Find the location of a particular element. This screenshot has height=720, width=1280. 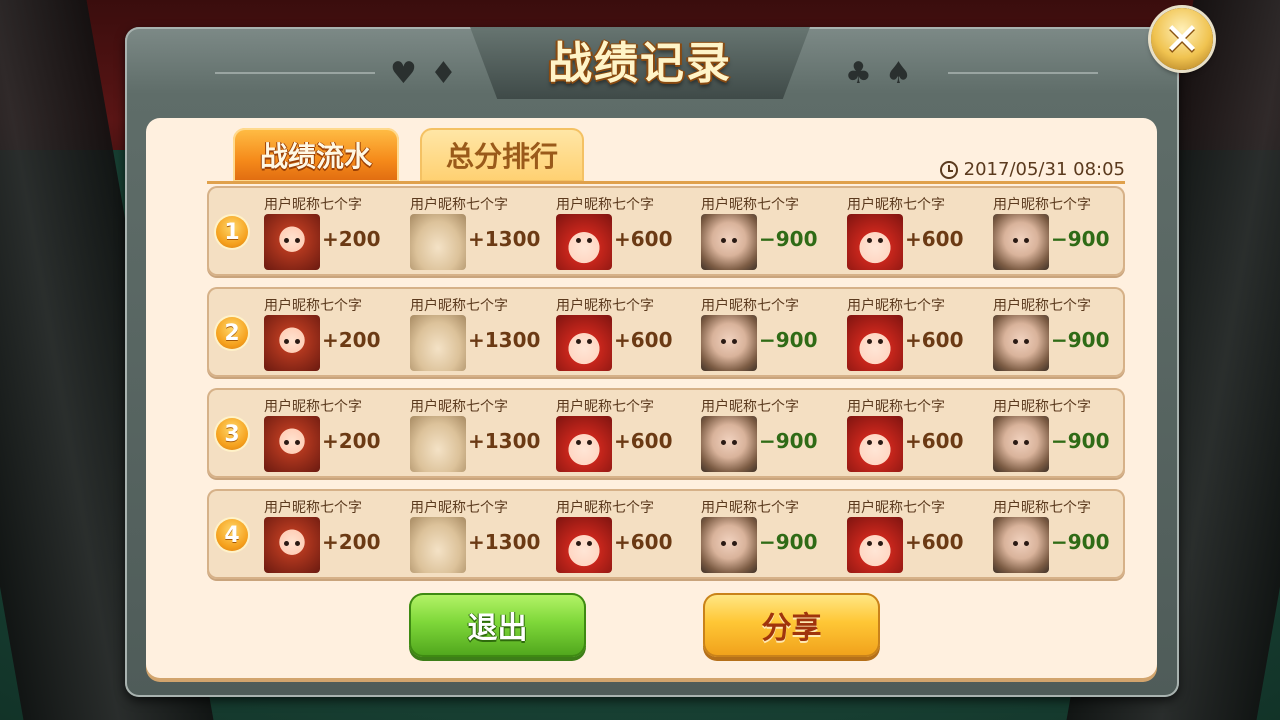

share-button-label: 分享 is located at coordinates (791, 628).